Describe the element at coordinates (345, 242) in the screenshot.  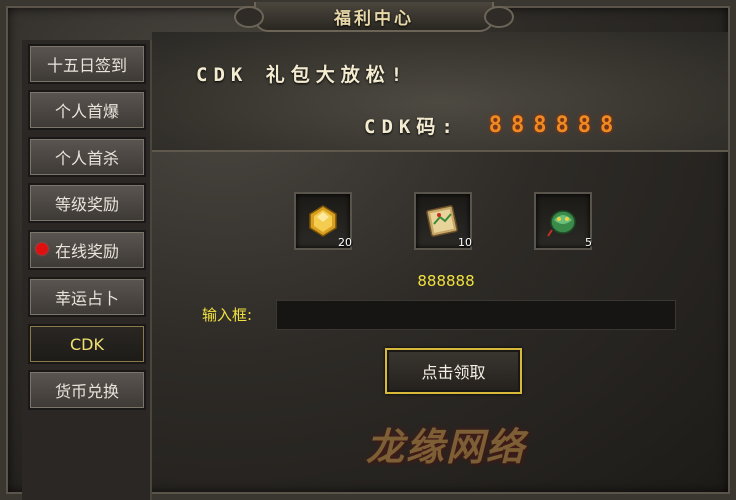
I see `reward-count: 20` at that location.